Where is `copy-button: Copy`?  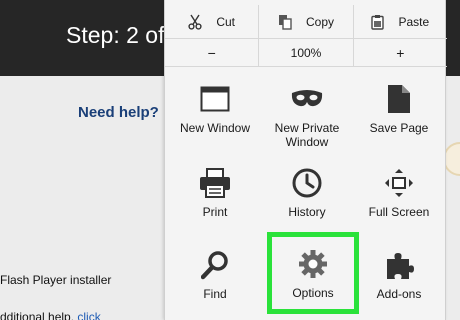 copy-button: Copy is located at coordinates (305, 21).